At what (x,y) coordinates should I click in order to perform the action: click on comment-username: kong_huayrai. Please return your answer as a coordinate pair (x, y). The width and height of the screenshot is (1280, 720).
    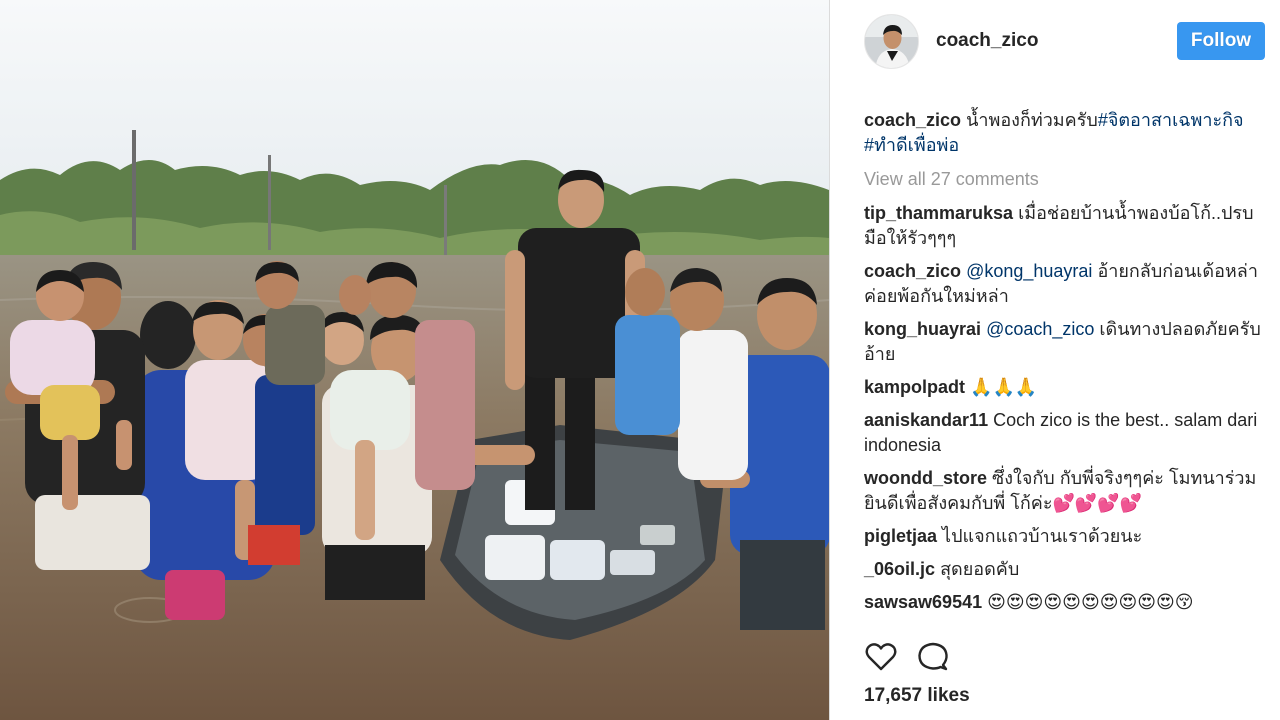
    Looking at the image, I should click on (922, 329).